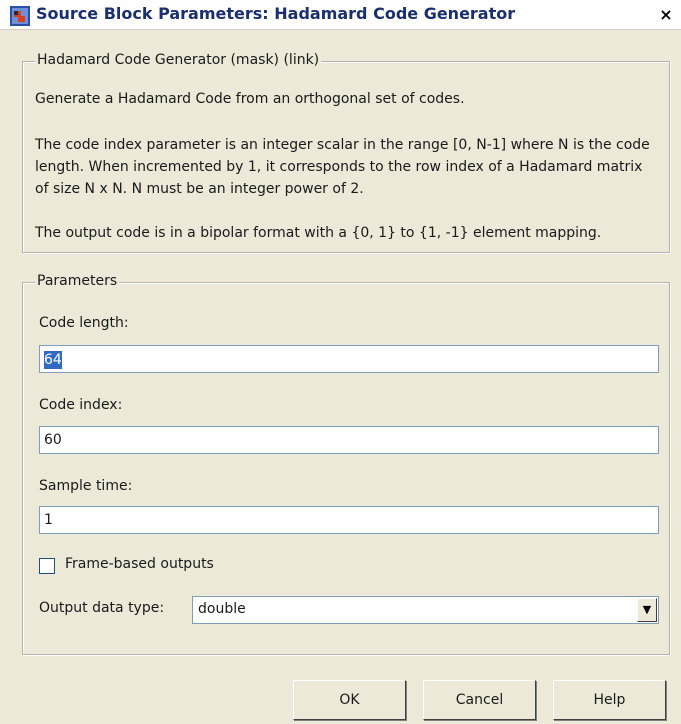  What do you see at coordinates (102, 608) in the screenshot?
I see `output-data-type-label: Output data type:` at bounding box center [102, 608].